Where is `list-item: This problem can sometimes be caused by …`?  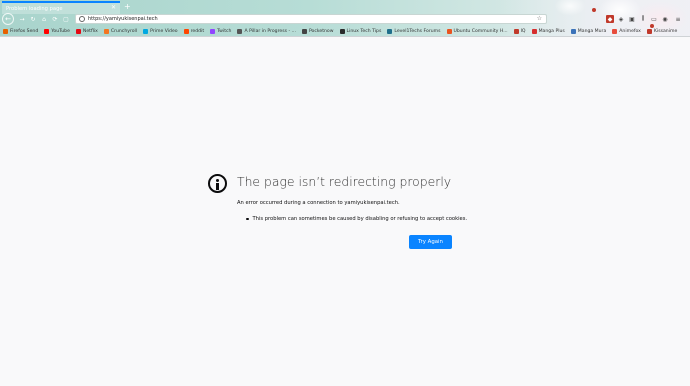
list-item: This problem can sometimes be caused by … is located at coordinates (356, 219).